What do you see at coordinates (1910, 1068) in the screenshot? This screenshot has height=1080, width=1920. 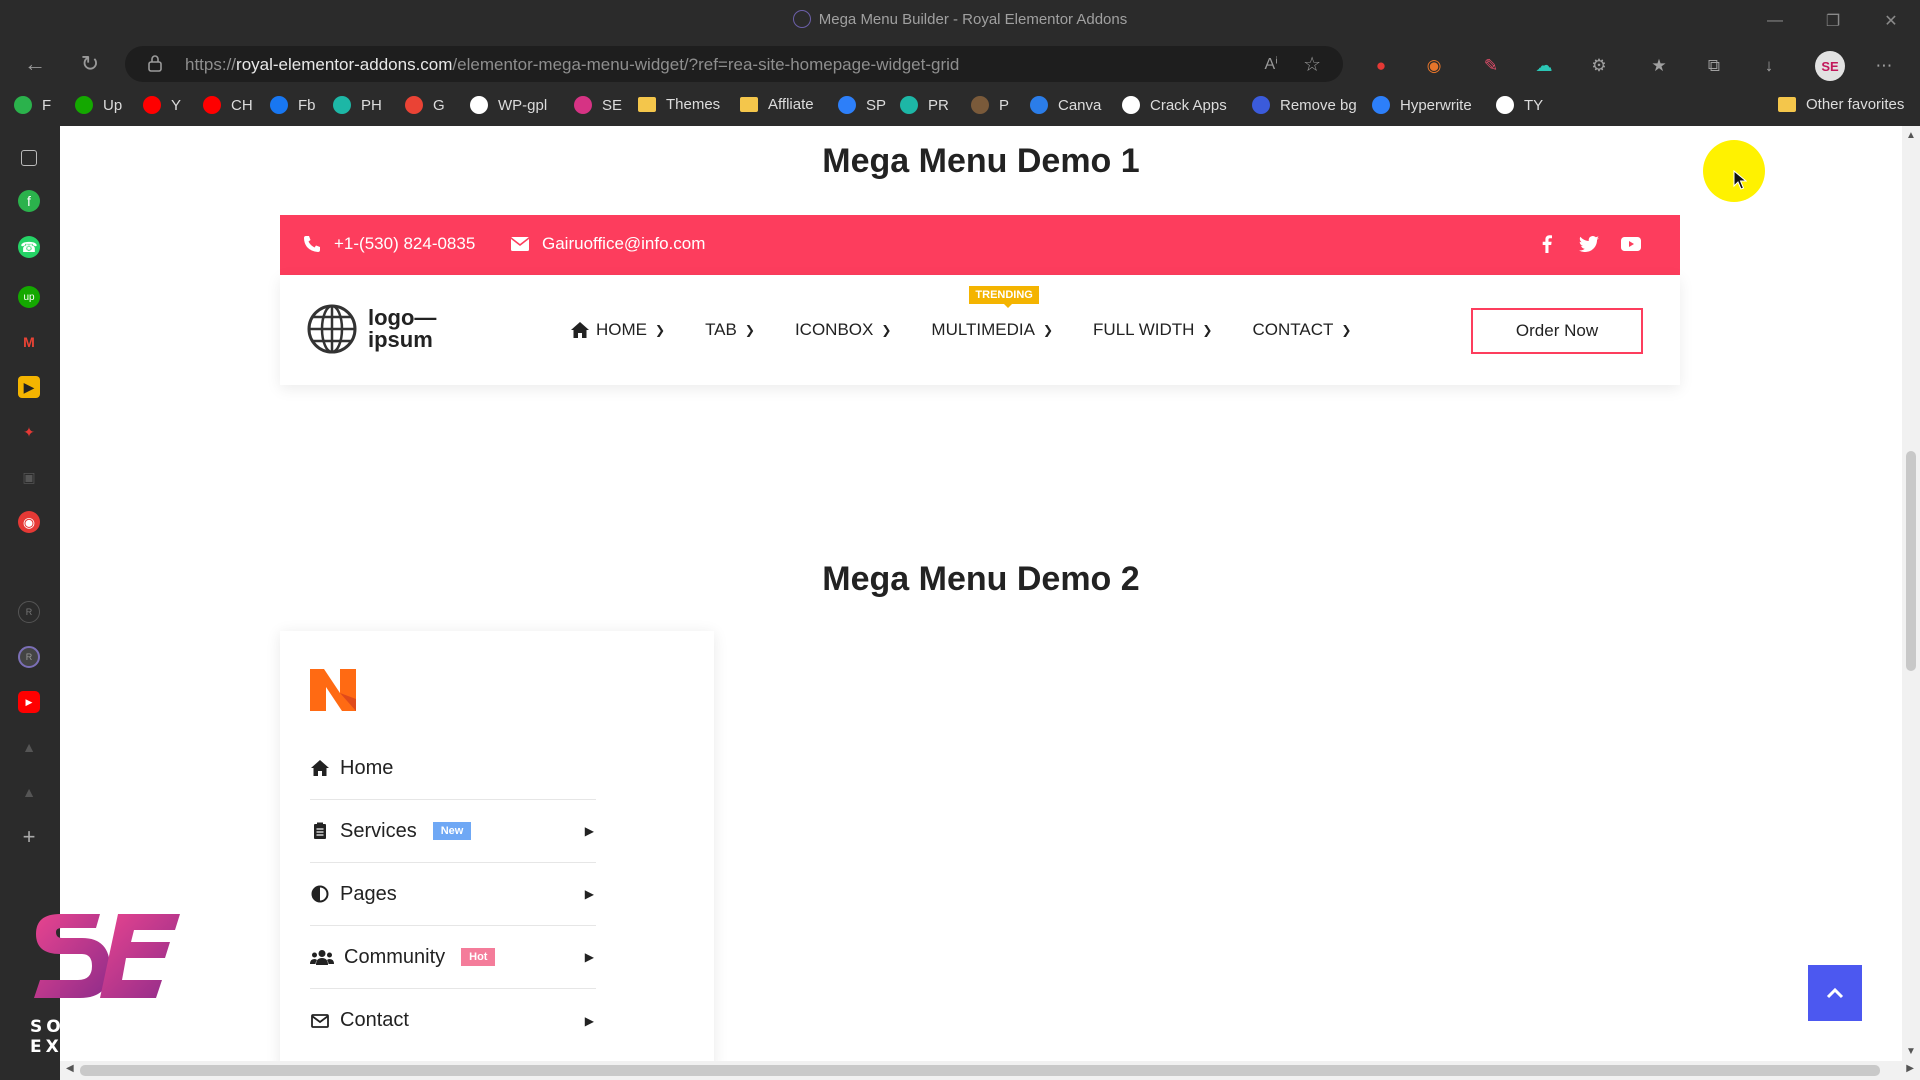 I see `scroll-right-arrow-icon: ▶` at bounding box center [1910, 1068].